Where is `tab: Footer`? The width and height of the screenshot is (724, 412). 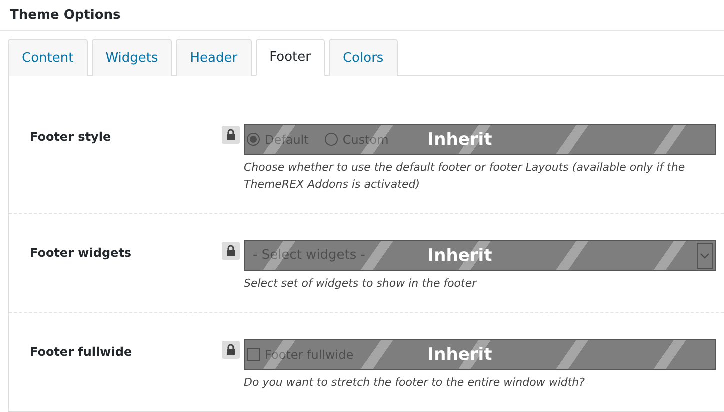 tab: Footer is located at coordinates (290, 57).